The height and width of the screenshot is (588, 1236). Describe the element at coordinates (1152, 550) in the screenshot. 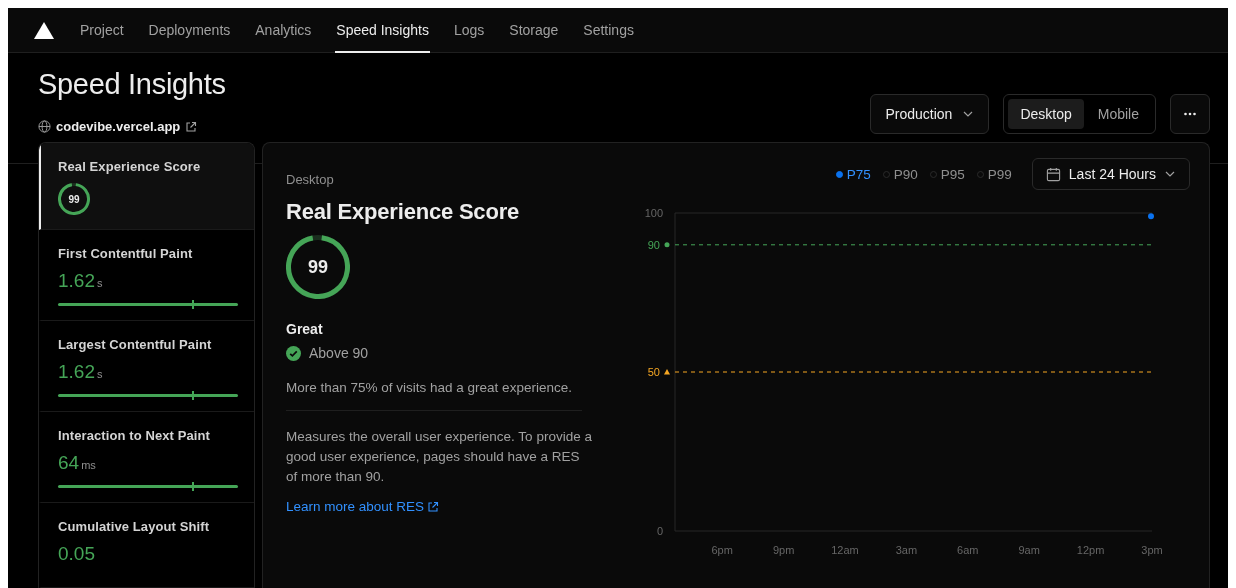

I see `axis-label: 3pm` at that location.